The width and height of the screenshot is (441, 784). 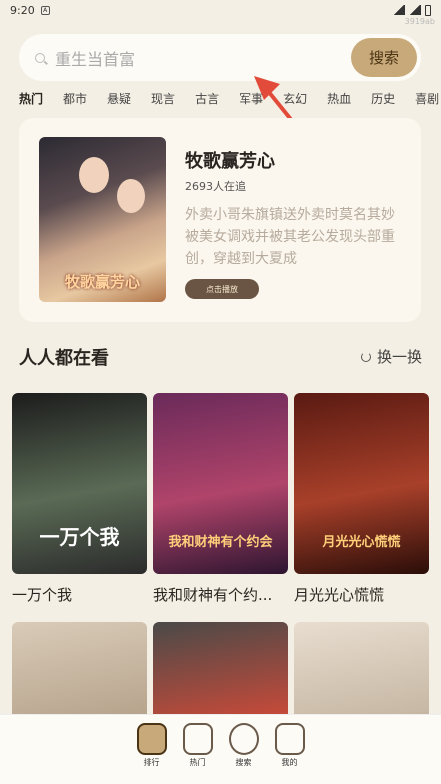 What do you see at coordinates (399, 10) in the screenshot?
I see `wifi-icon` at bounding box center [399, 10].